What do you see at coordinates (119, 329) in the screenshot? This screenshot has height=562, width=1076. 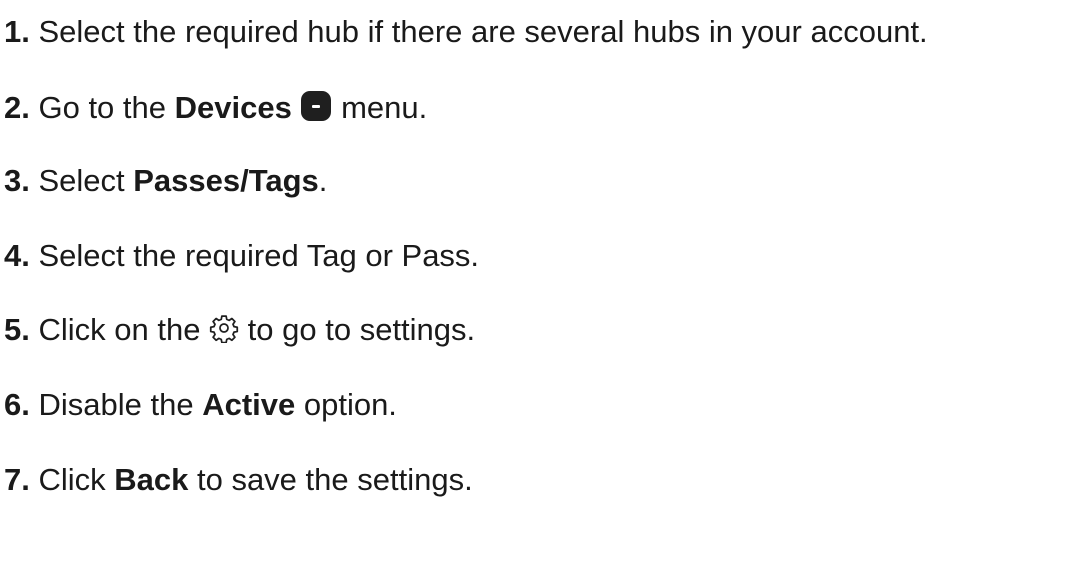 I see `step-text-pre: Click on the` at bounding box center [119, 329].